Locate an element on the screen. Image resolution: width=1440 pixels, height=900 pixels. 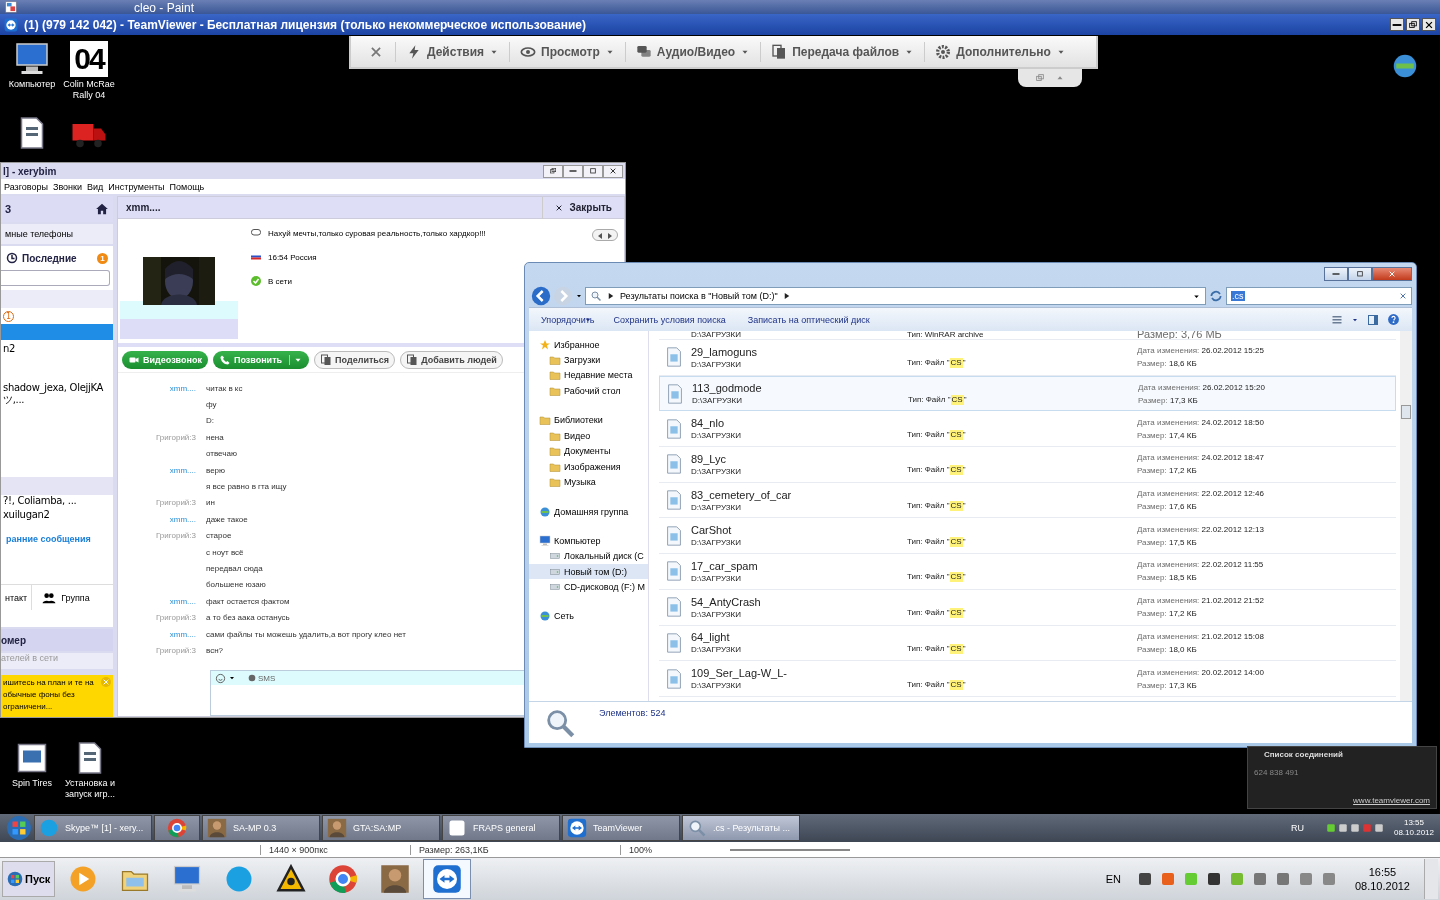
toolbar-menu: Передача файлов is located at coordinates (843, 51).